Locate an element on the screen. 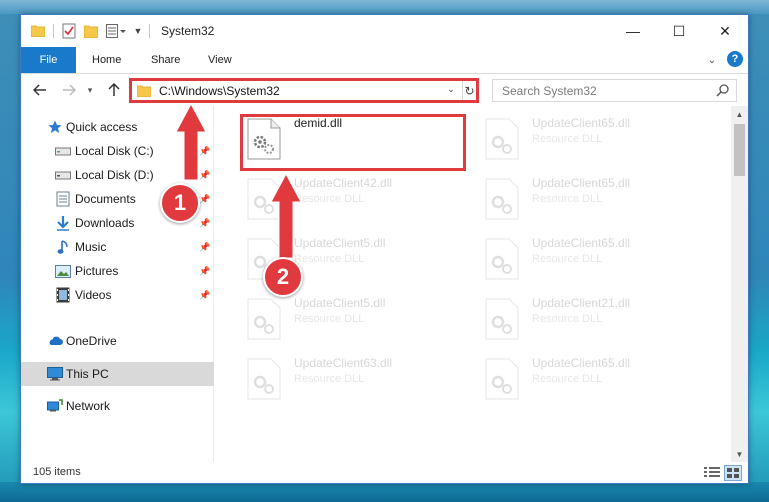  tab-home: Home is located at coordinates (106, 60).